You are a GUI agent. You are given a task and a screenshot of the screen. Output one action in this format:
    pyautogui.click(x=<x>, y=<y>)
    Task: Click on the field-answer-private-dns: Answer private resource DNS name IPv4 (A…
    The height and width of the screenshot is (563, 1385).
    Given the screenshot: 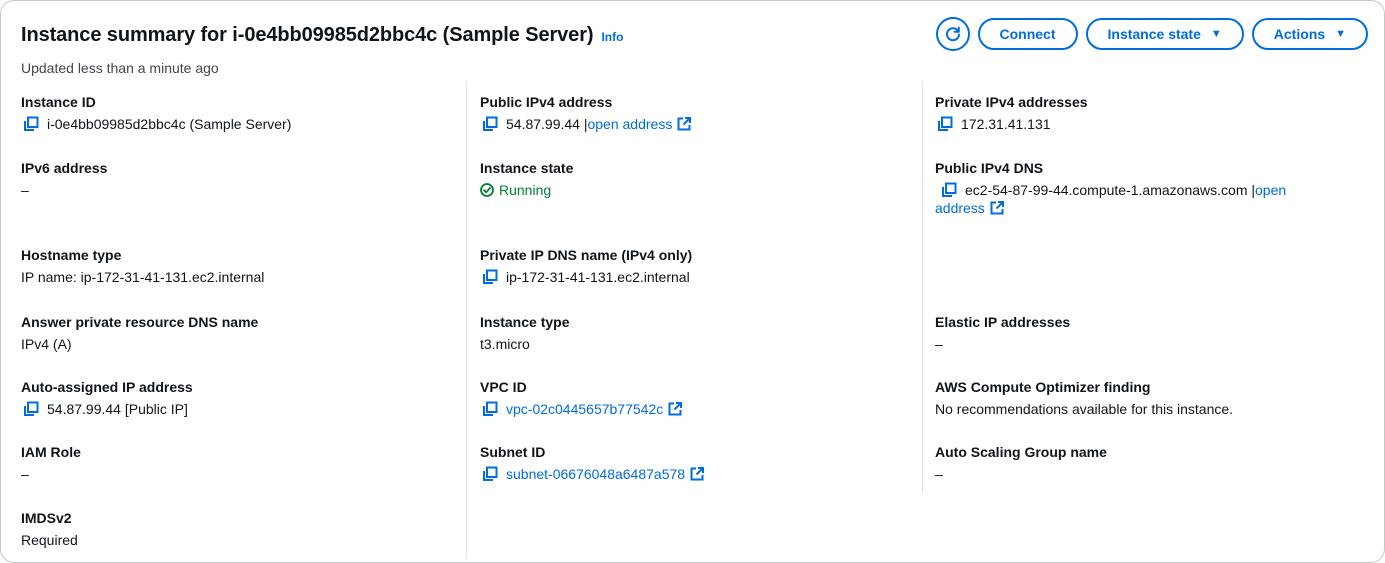 What is the action you would take?
    pyautogui.click(x=241, y=333)
    